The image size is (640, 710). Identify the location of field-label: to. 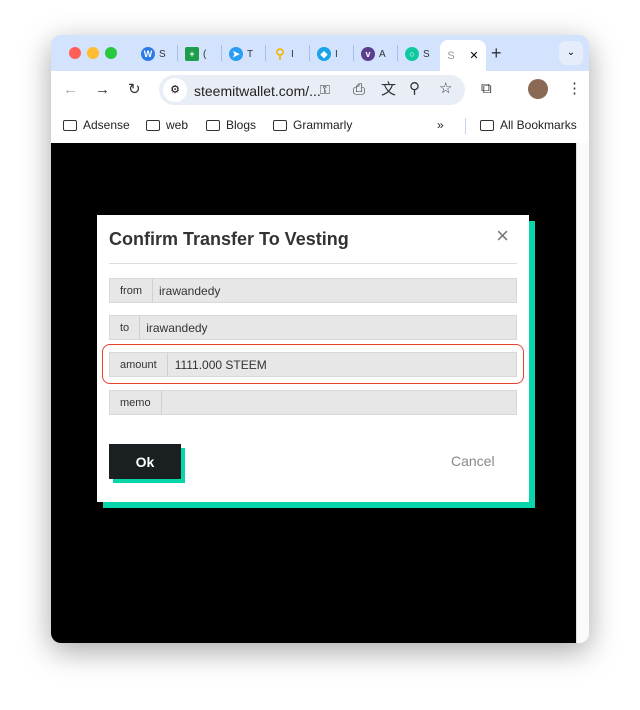
(125, 327).